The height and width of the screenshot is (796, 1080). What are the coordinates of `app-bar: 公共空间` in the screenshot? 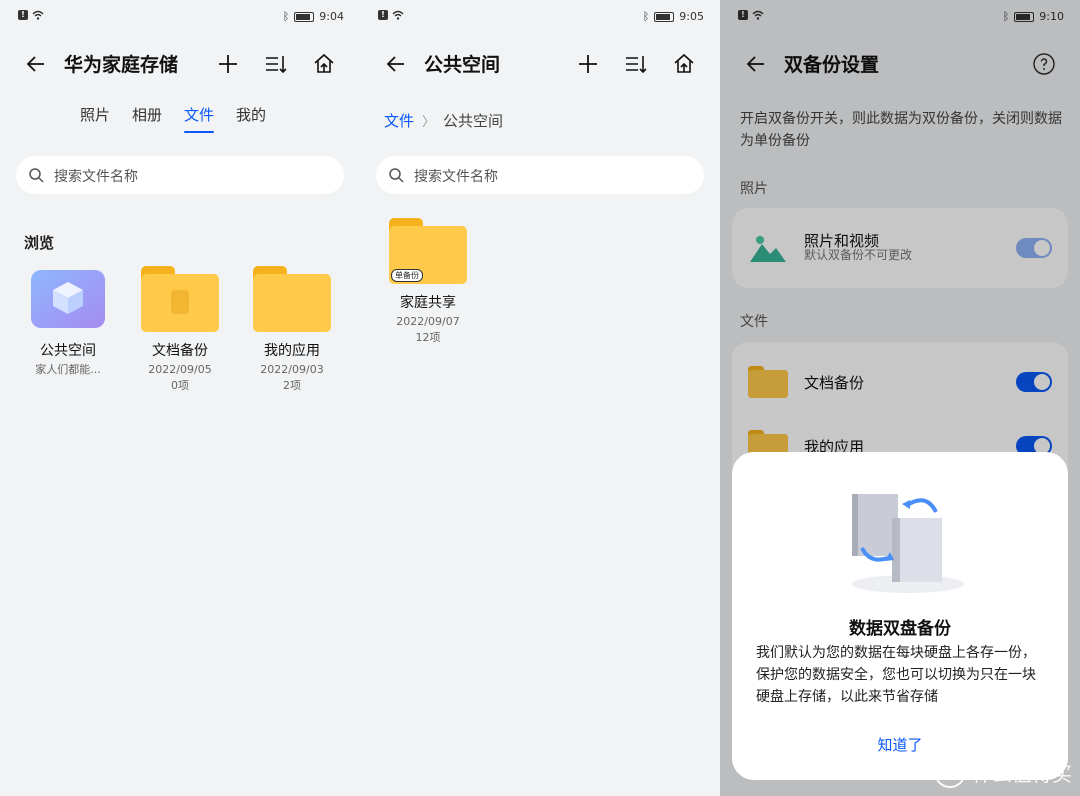 It's located at (540, 64).